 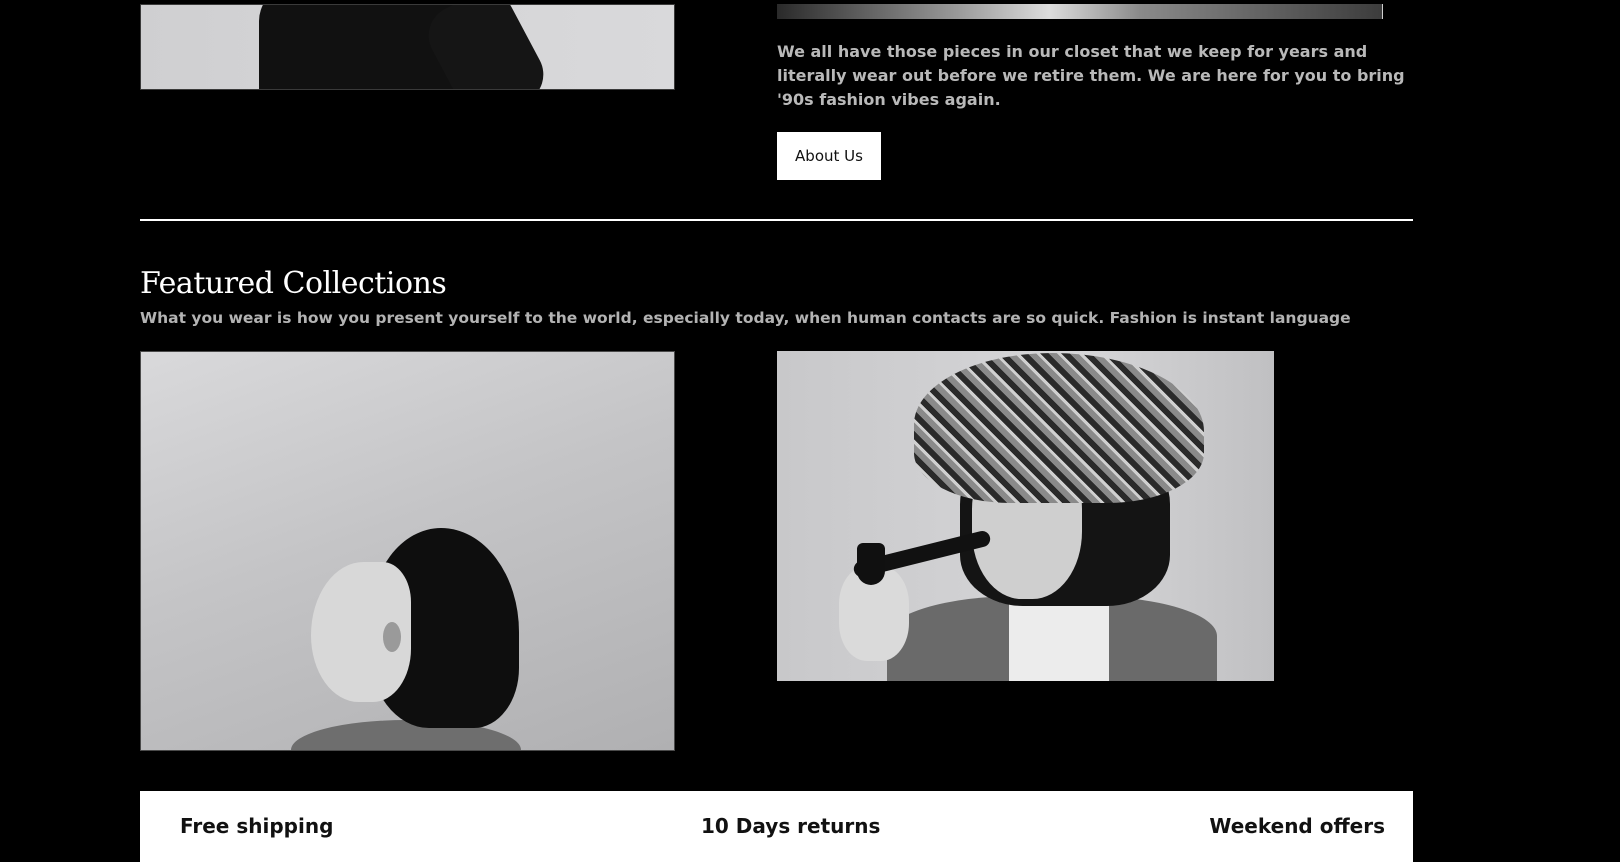 What do you see at coordinates (1059, 638) in the screenshot?
I see `collar-shape` at bounding box center [1059, 638].